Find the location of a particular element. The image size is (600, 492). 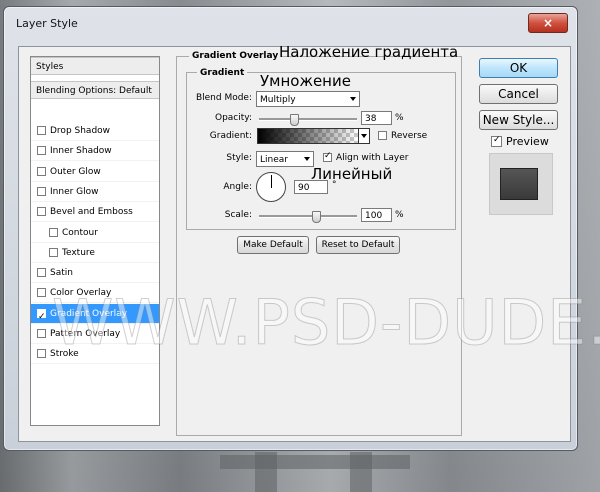

watermark: WWW.PSD-DUDE.COM is located at coordinates (326, 323).